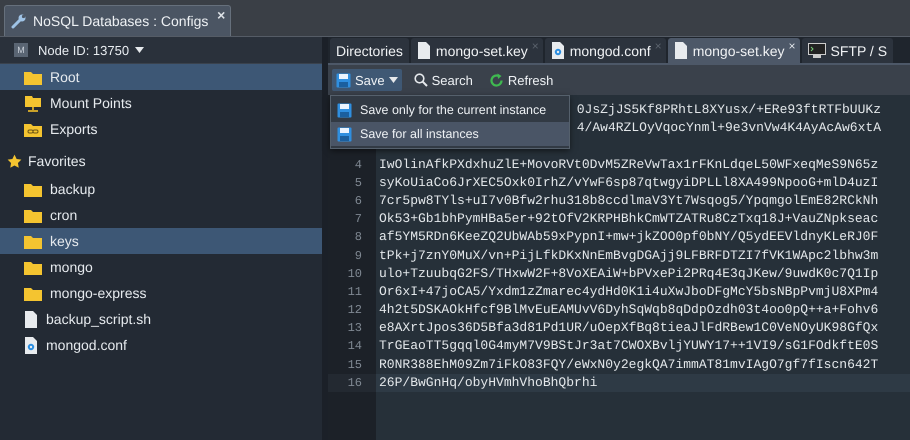  Describe the element at coordinates (64, 241) in the screenshot. I see `favorite-label: keys` at that location.